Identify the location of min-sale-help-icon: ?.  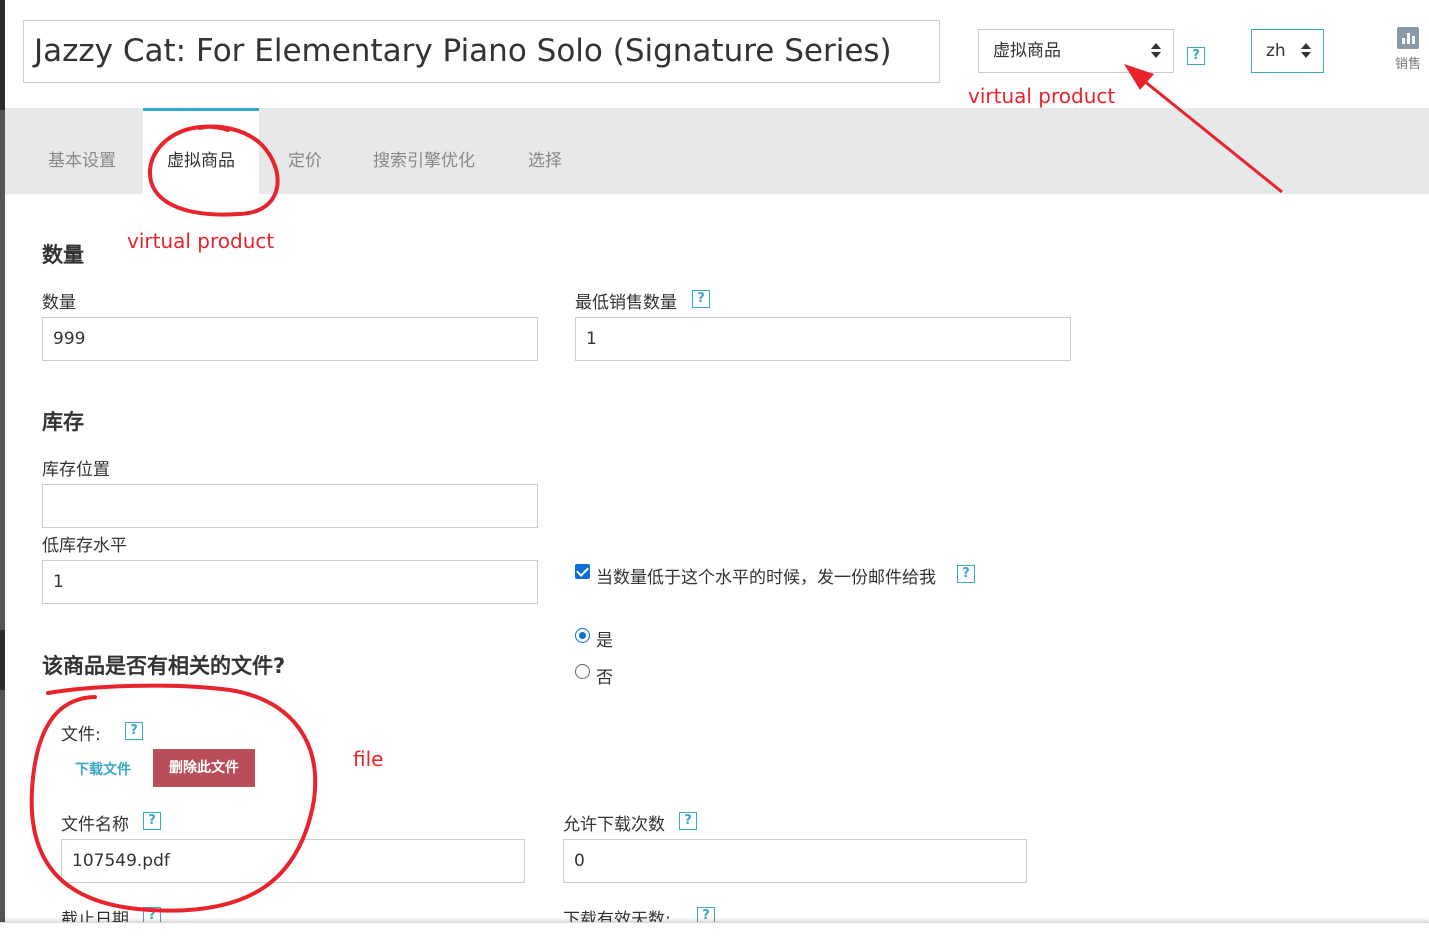
(701, 299).